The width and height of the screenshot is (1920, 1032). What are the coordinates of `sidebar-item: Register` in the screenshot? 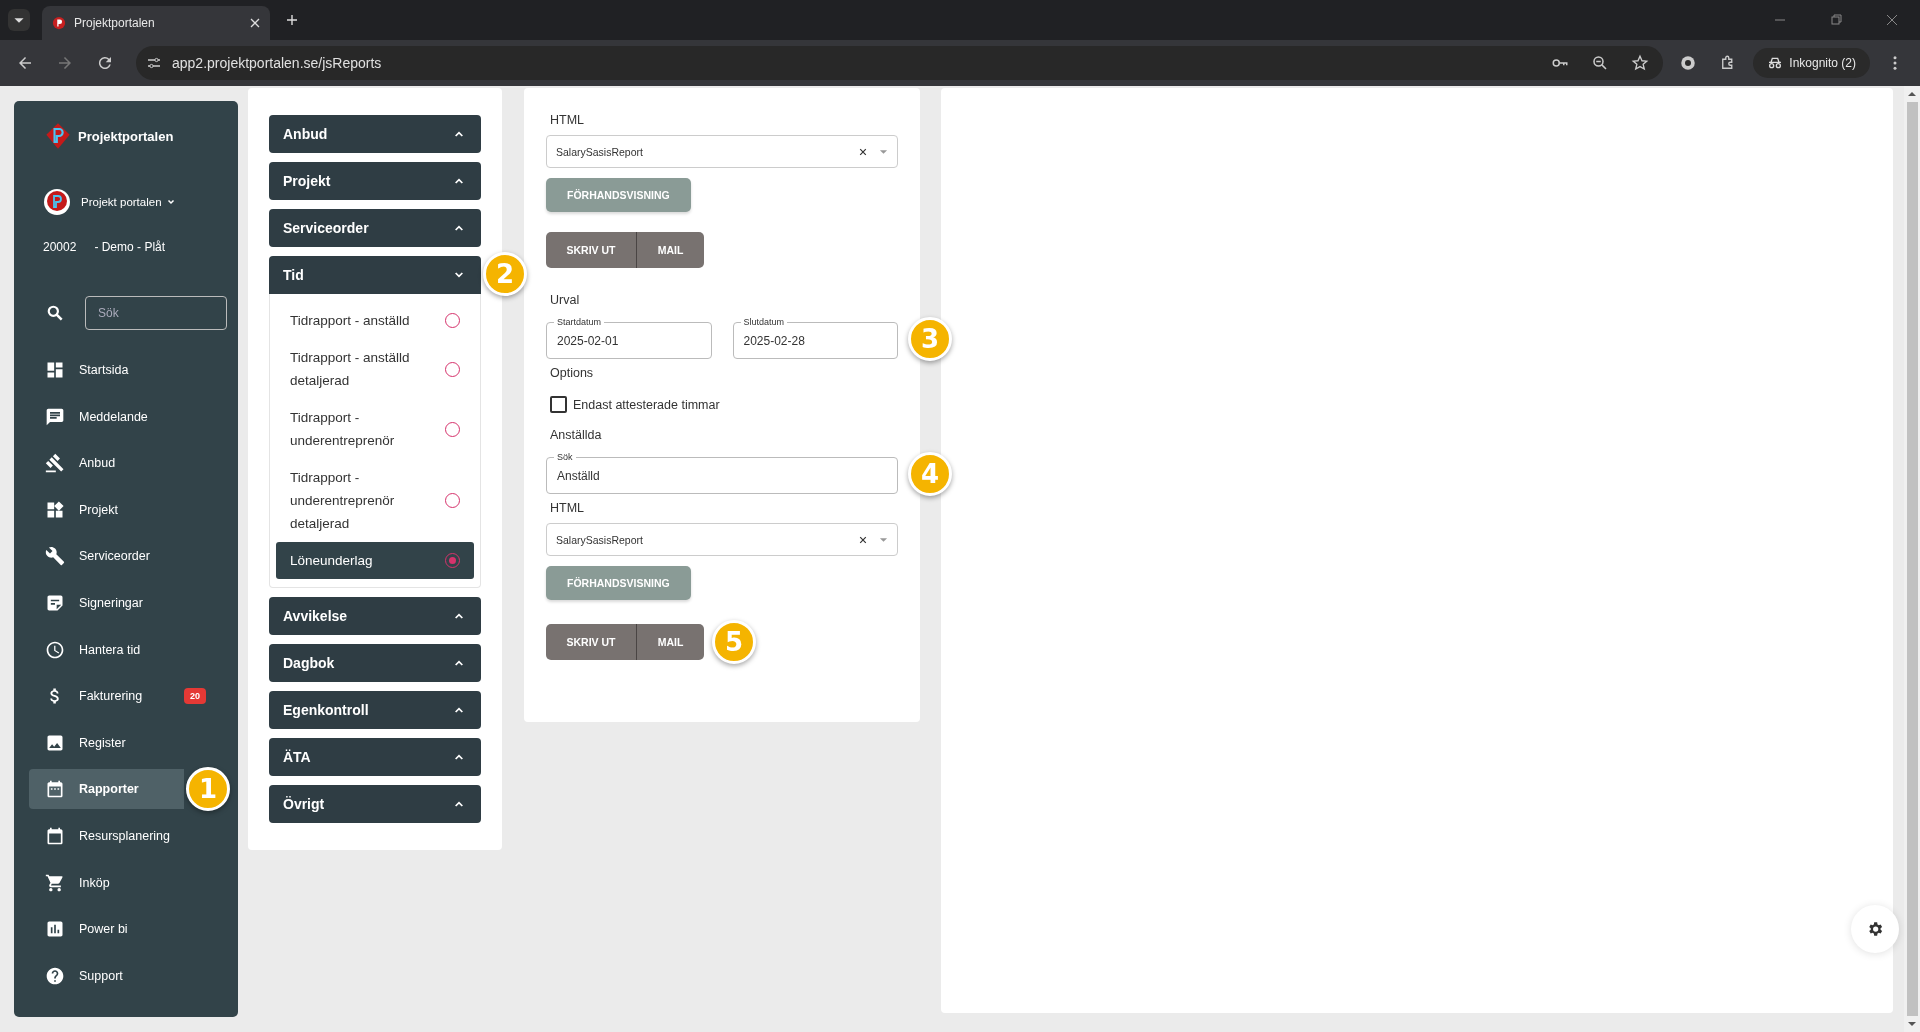 It's located at (126, 742).